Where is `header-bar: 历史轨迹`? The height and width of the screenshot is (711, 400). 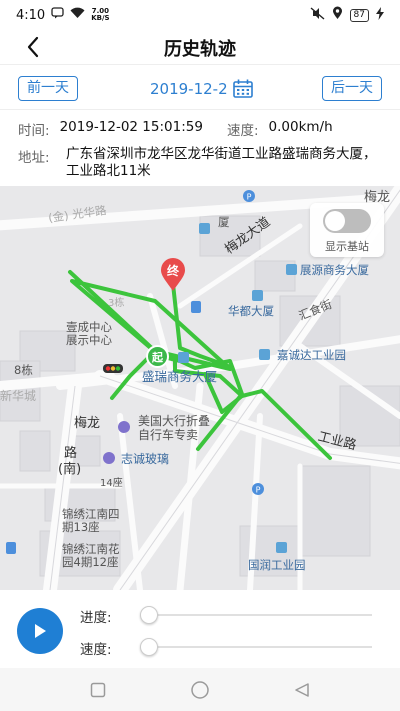
header-bar: 历史轨迹 is located at coordinates (200, 47).